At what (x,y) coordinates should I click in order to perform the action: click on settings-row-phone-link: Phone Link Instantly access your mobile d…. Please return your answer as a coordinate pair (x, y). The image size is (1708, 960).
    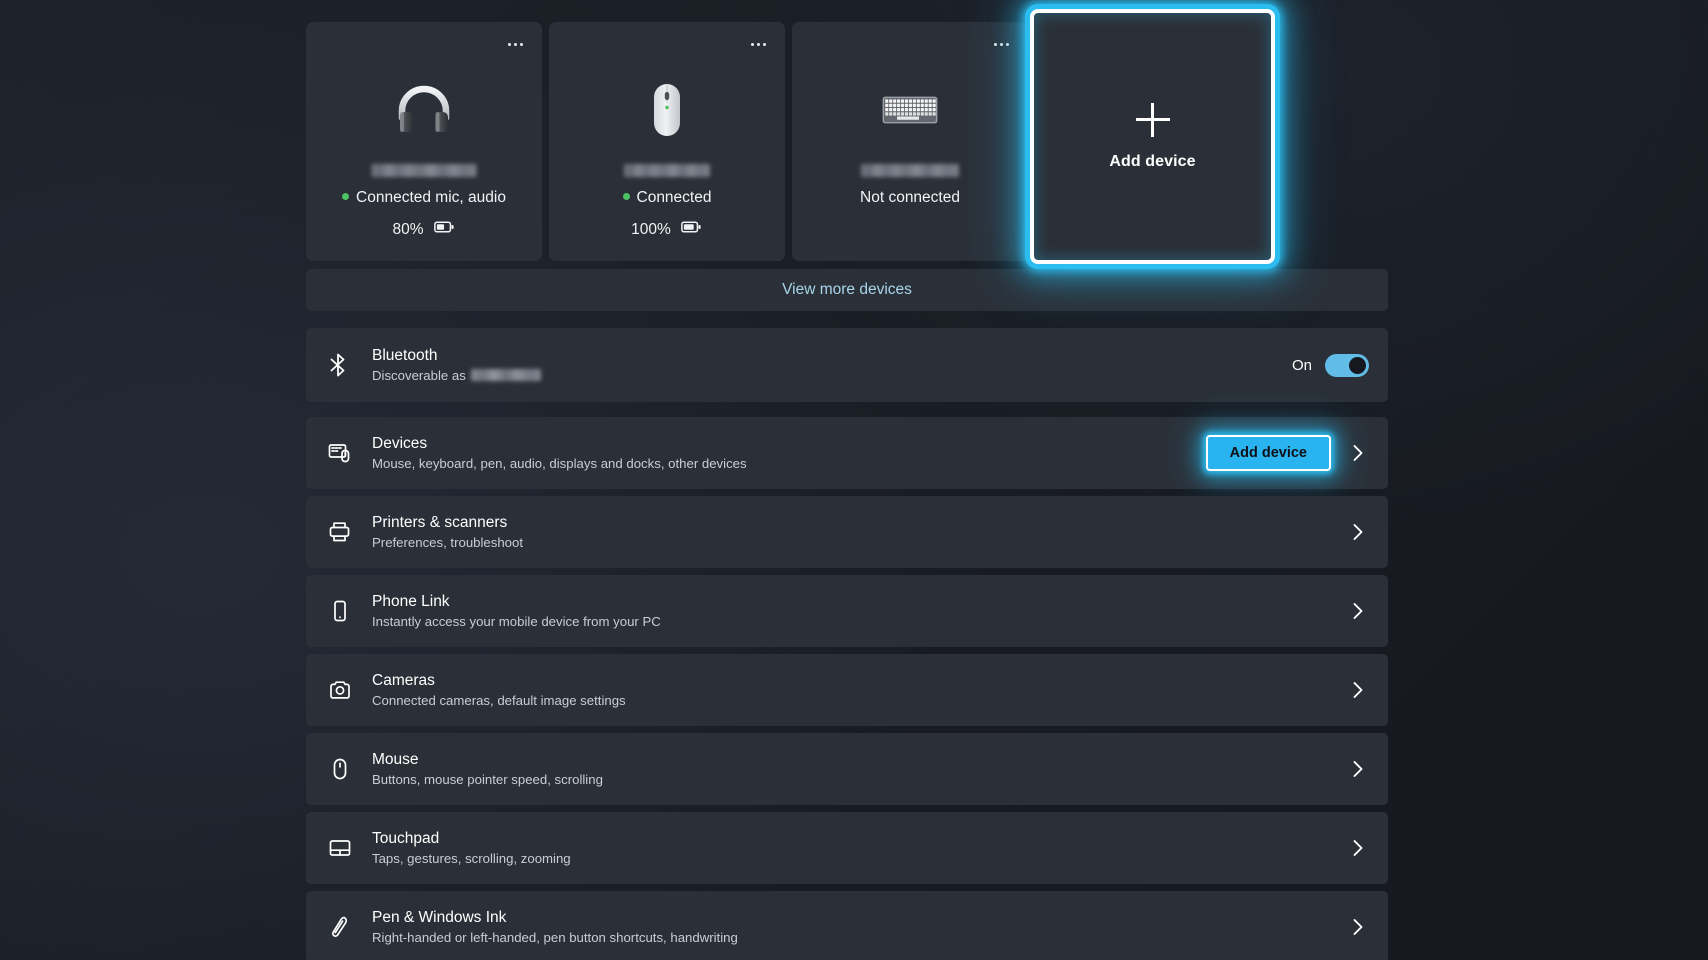
    Looking at the image, I should click on (847, 611).